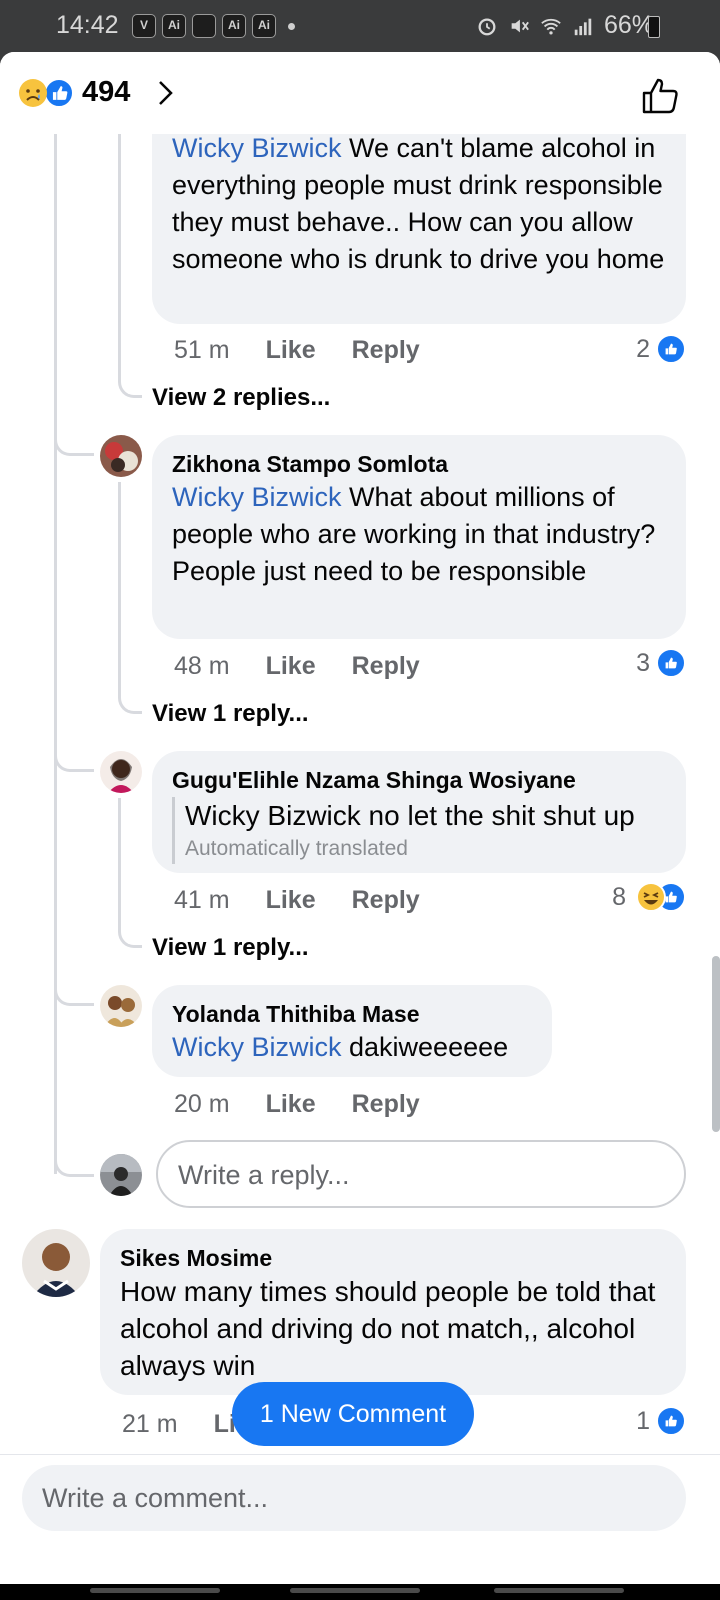 The width and height of the screenshot is (720, 1600). What do you see at coordinates (204, 26) in the screenshot?
I see `news-app-icon` at bounding box center [204, 26].